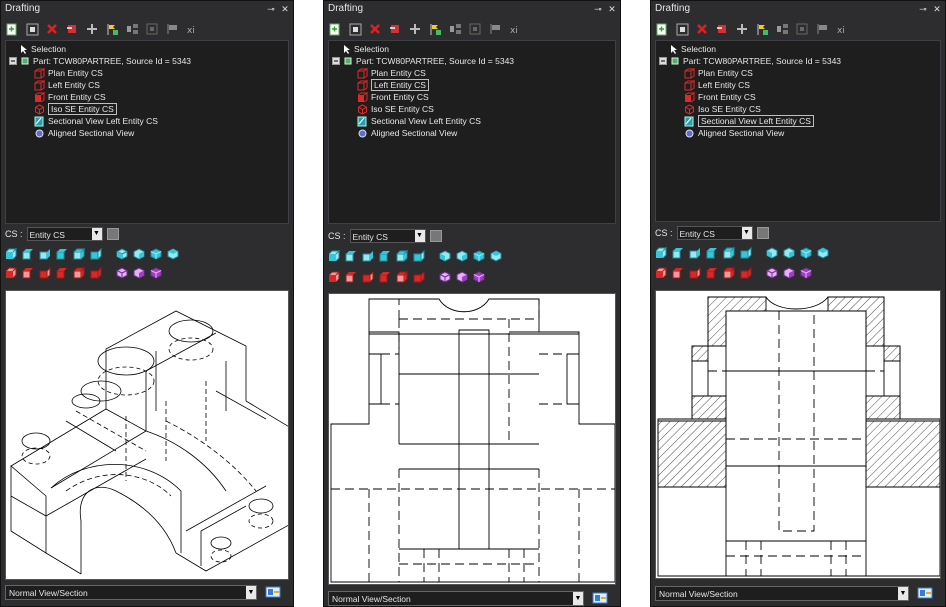 The width and height of the screenshot is (946, 607). Describe the element at coordinates (718, 73) in the screenshot. I see `tree-item-plan-entity-cs: Plan Entity CS` at that location.